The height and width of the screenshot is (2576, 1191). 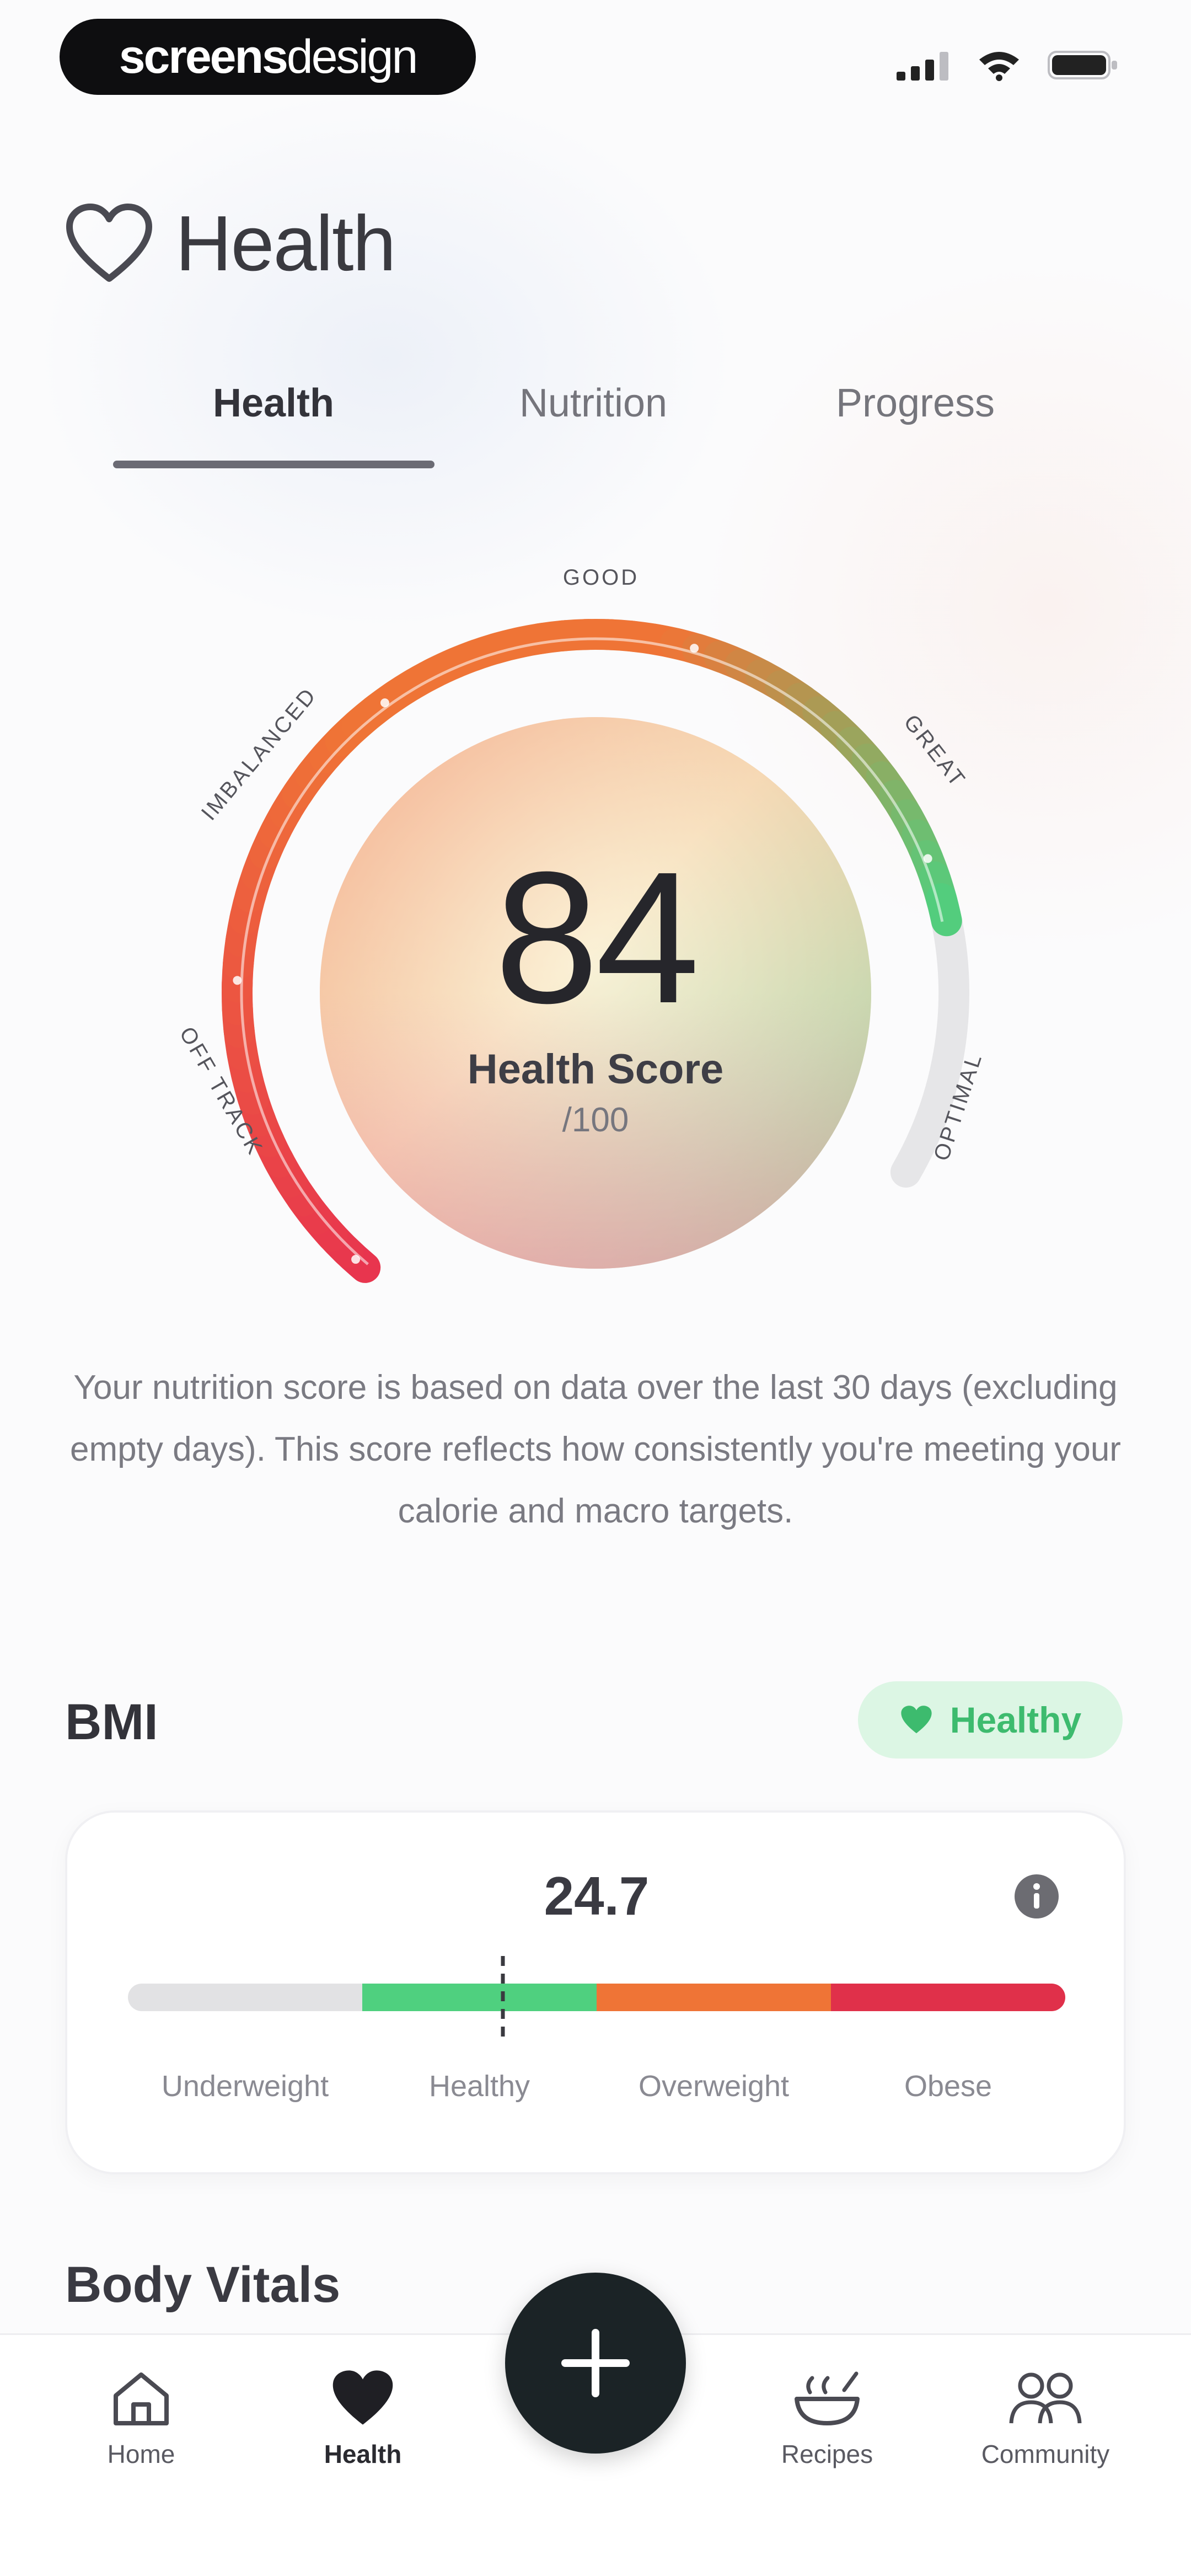 What do you see at coordinates (597, 1896) in the screenshot?
I see `bmi-value: 24.7` at bounding box center [597, 1896].